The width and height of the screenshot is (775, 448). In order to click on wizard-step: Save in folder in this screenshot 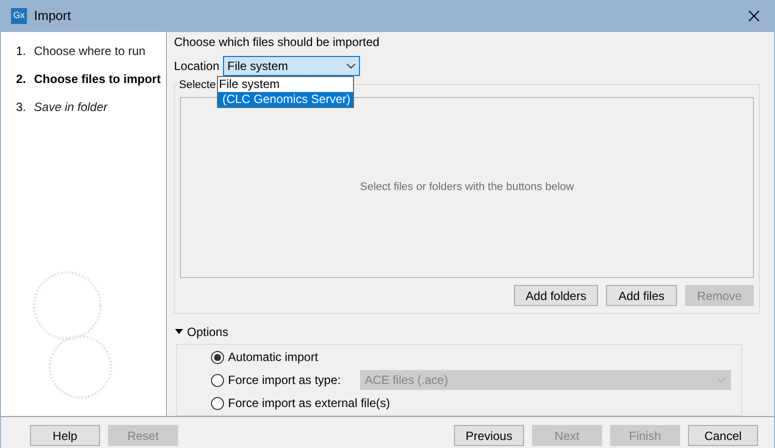, I will do `click(71, 107)`.